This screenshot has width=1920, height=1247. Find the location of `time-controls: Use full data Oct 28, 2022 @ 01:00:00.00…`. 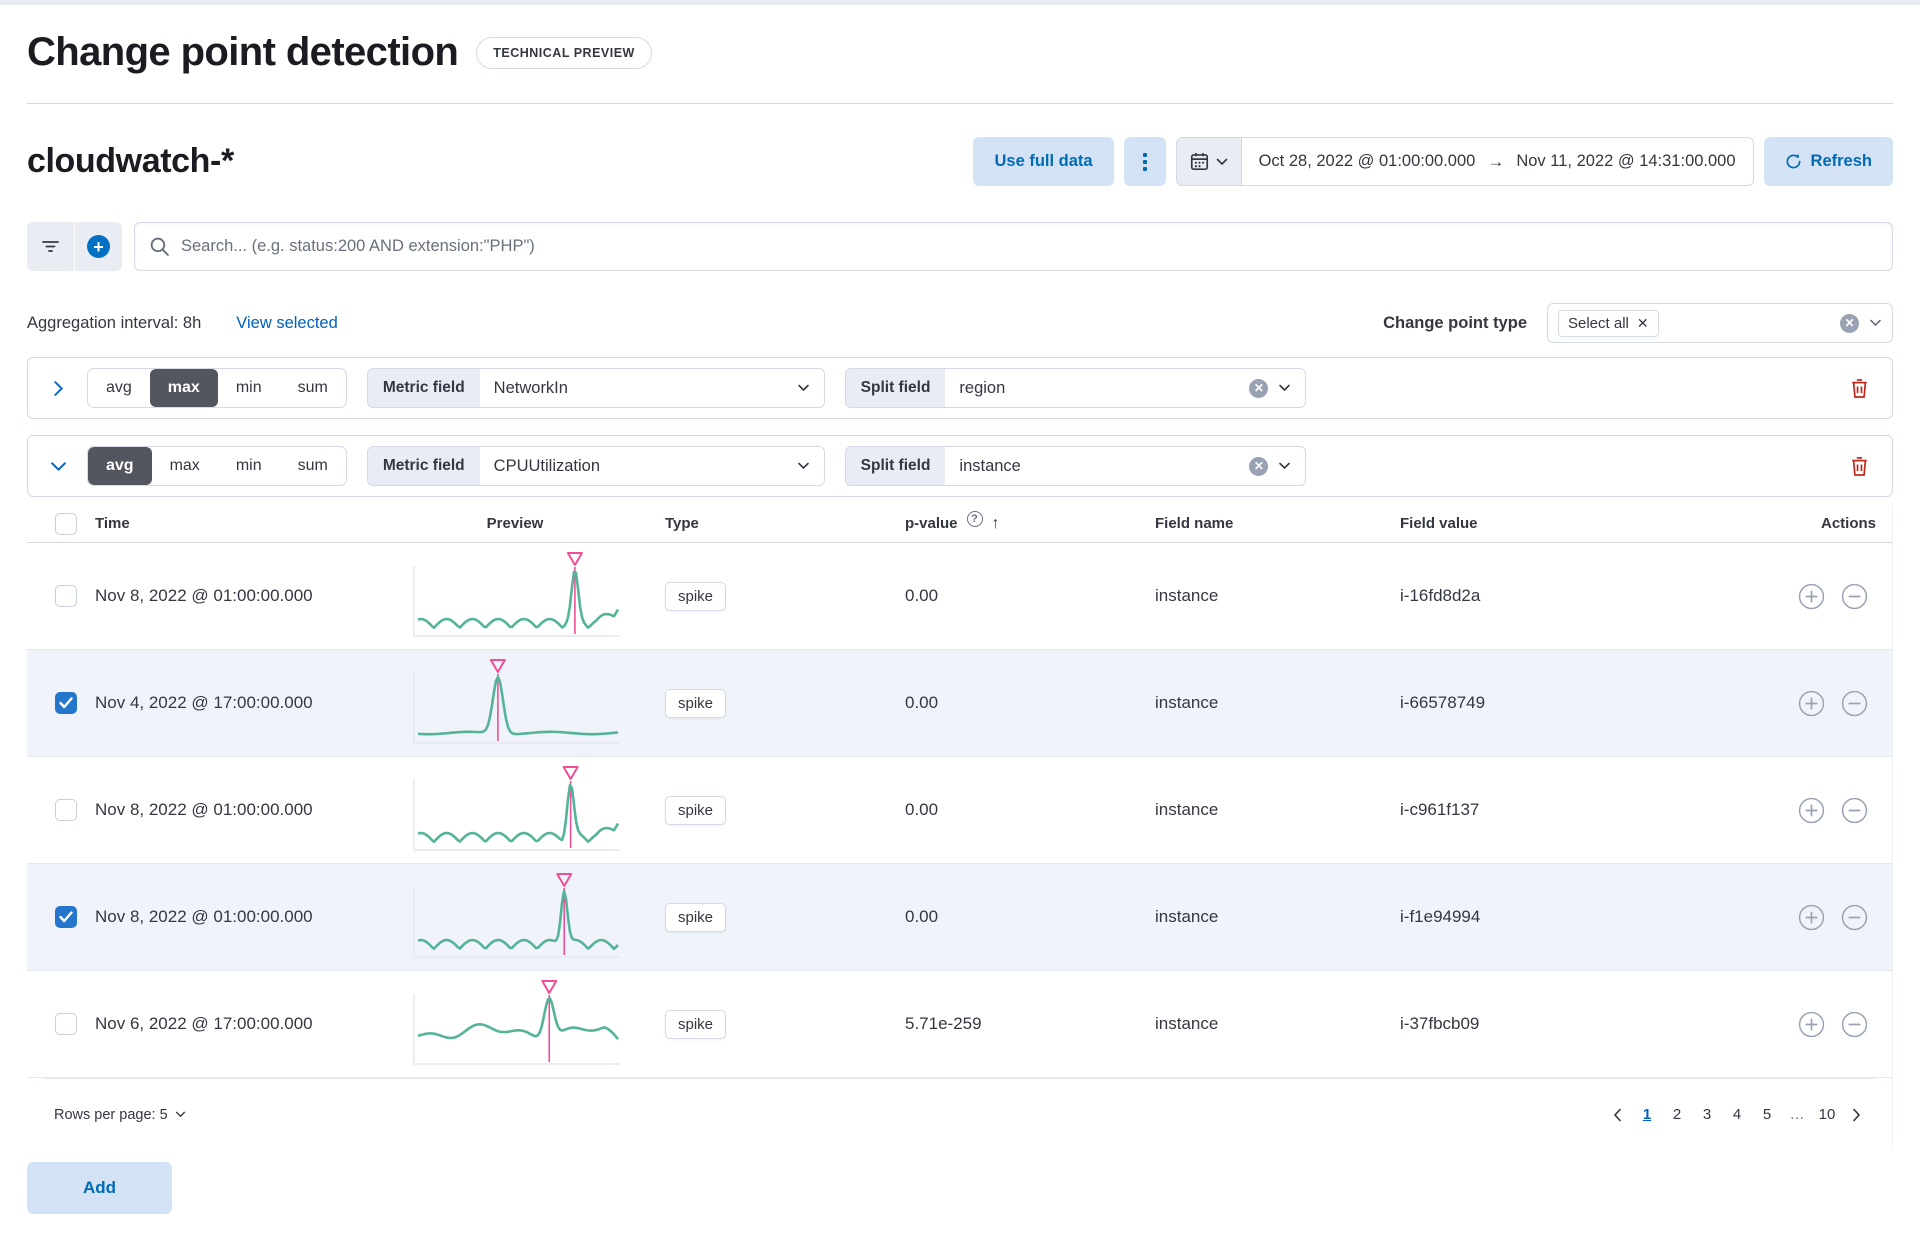

time-controls: Use full data Oct 28, 2022 @ 01:00:00.00… is located at coordinates (1433, 161).